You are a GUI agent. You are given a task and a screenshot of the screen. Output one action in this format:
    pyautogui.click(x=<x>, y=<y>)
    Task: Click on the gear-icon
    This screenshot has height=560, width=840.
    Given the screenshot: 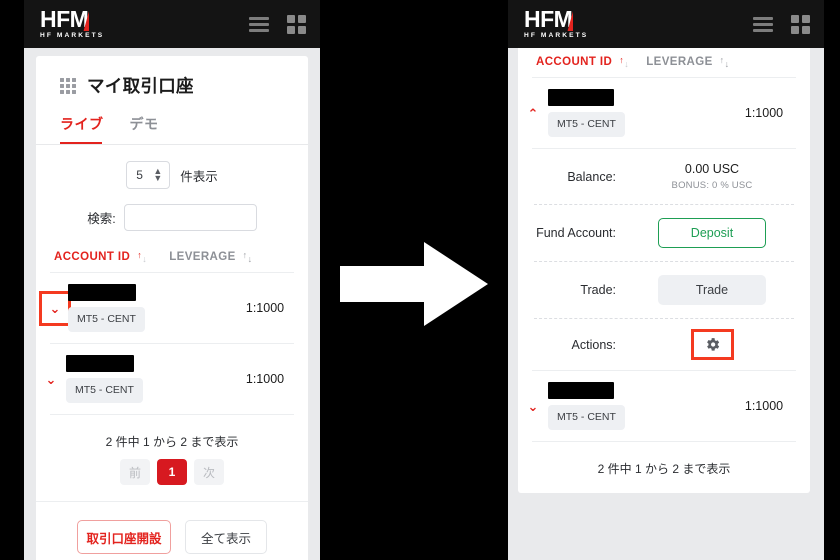 What is the action you would take?
    pyautogui.click(x=712, y=344)
    